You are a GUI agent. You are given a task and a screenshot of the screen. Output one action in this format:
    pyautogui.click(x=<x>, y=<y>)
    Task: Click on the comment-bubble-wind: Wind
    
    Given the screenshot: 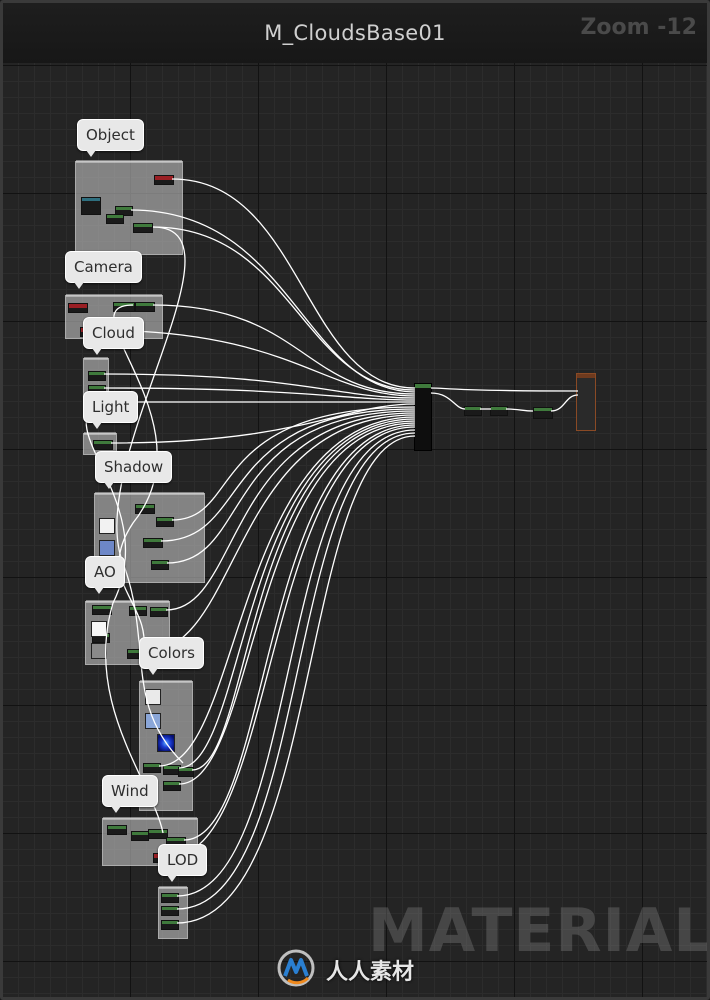 What is the action you would take?
    pyautogui.click(x=130, y=794)
    